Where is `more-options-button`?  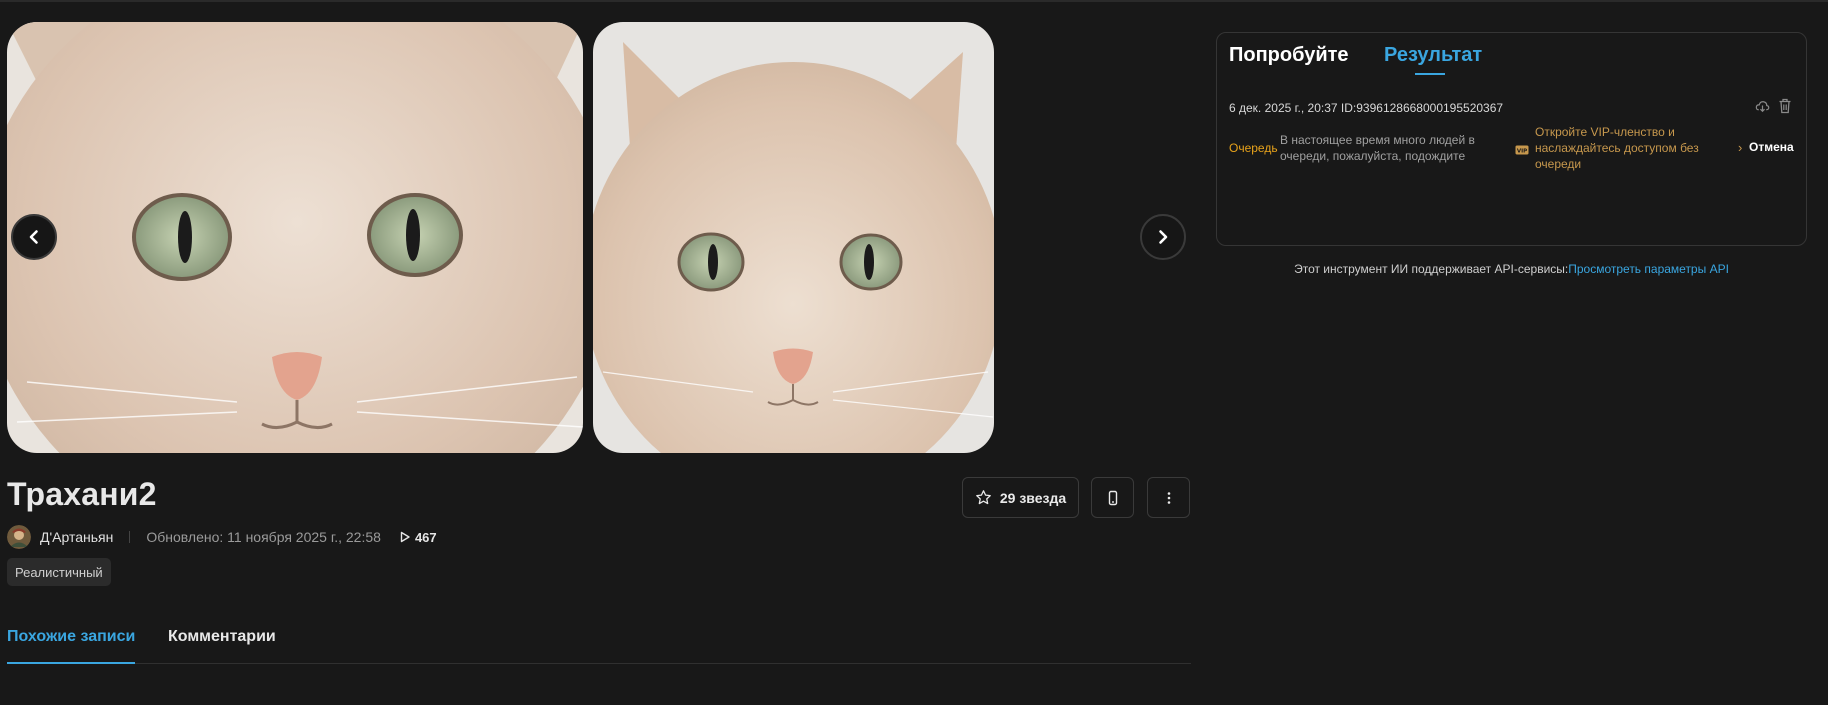 more-options-button is located at coordinates (1168, 497).